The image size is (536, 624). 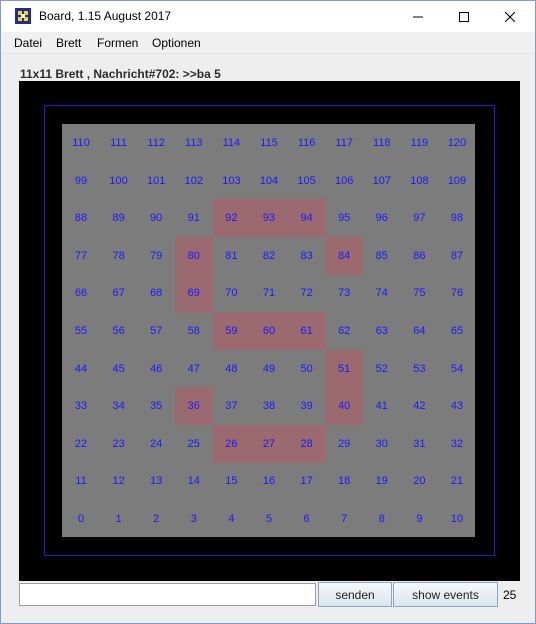 What do you see at coordinates (355, 594) in the screenshot?
I see `send-button: senden` at bounding box center [355, 594].